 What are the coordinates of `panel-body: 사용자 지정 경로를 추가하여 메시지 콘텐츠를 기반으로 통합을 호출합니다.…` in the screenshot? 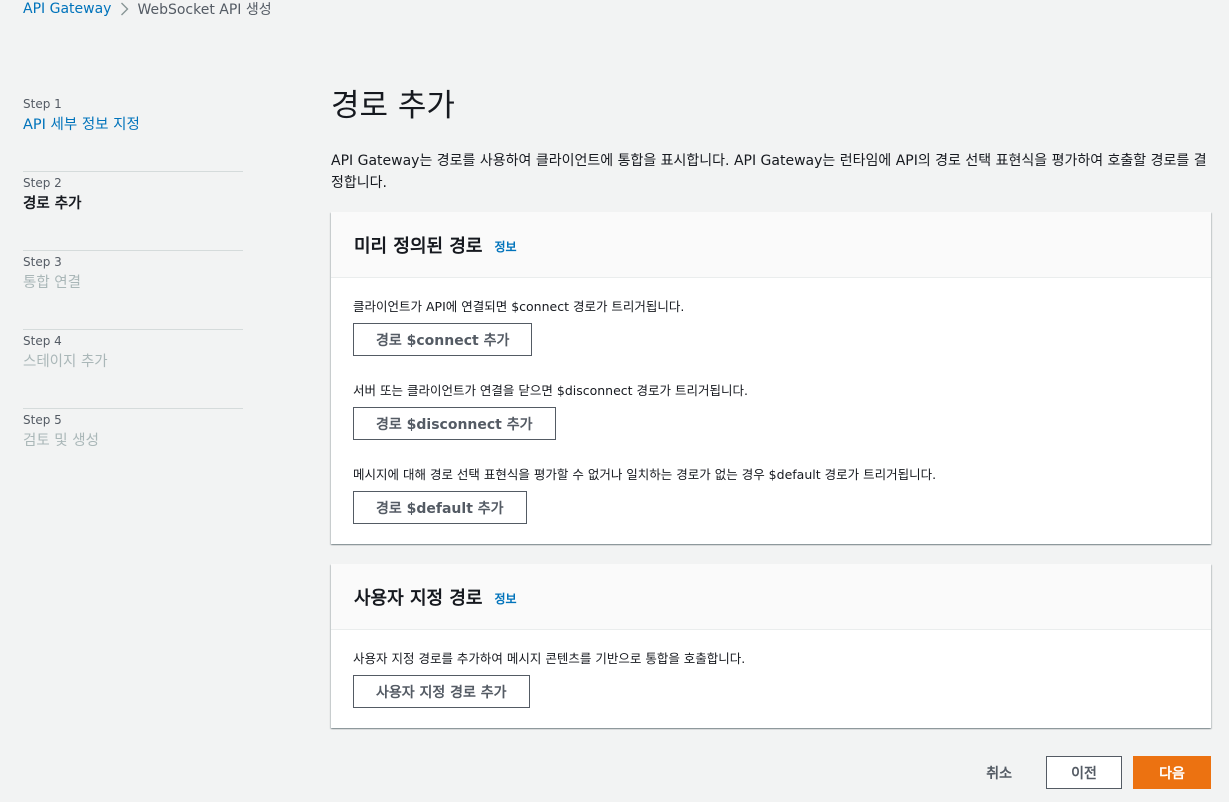 It's located at (771, 679).